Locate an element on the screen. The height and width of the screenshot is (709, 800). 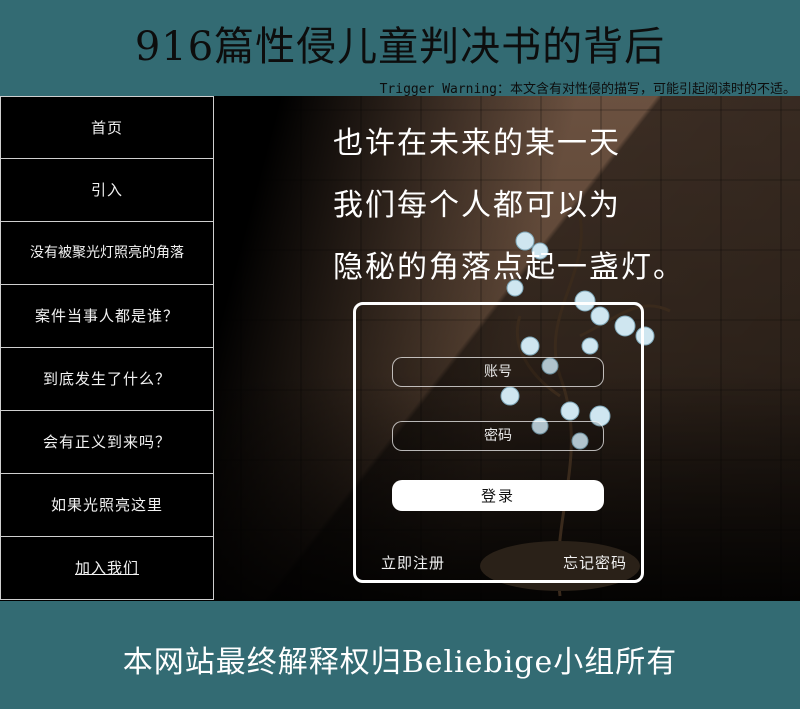
nav-what-happened: 到底发生了什么？ is located at coordinates (107, 379).